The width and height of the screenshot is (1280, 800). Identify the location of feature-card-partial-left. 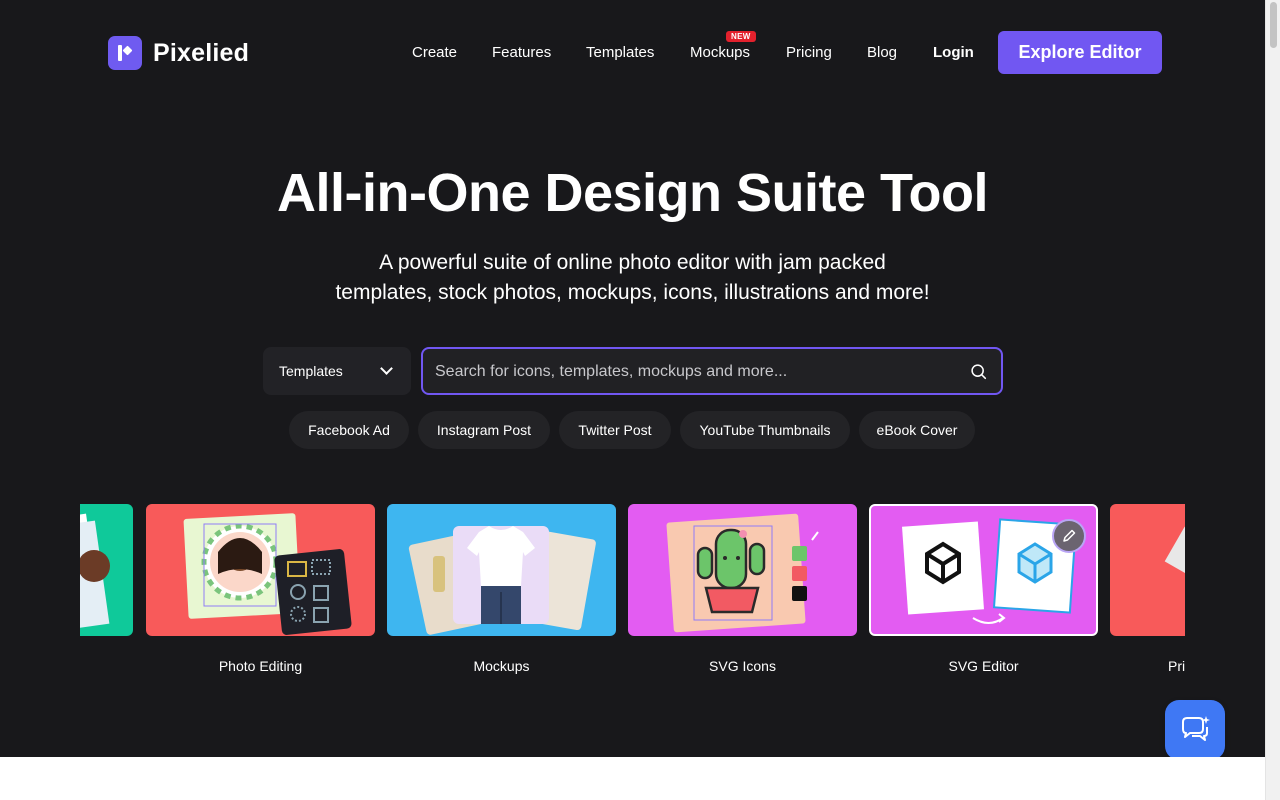
(106, 570).